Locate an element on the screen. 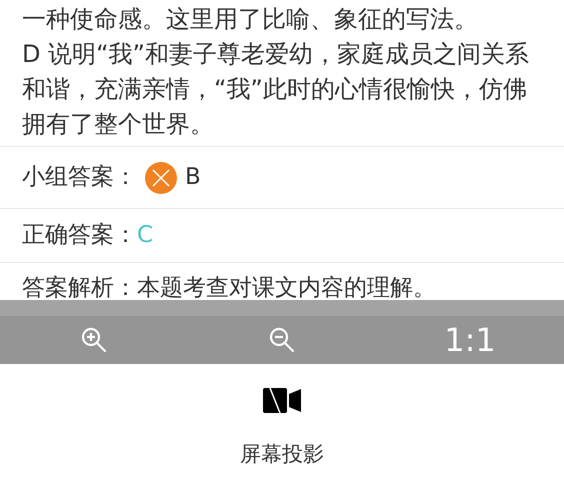  analysis-label: 答案解析： is located at coordinates (79, 287).